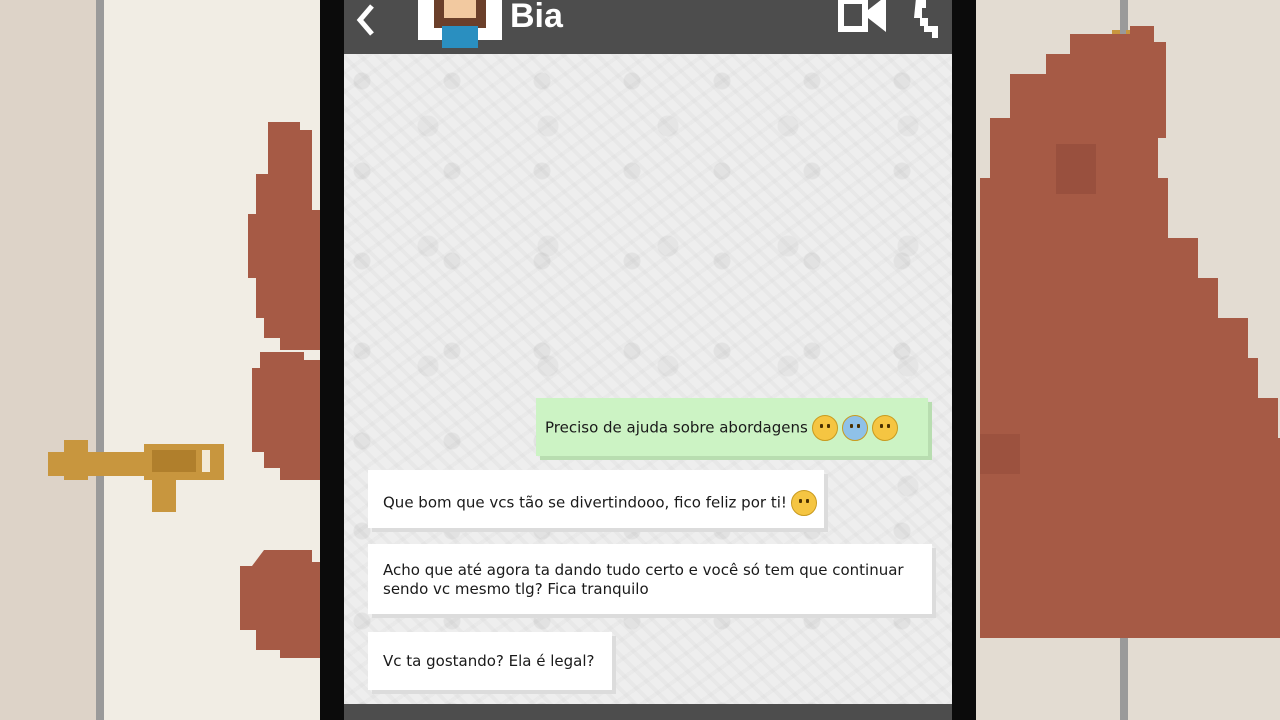 This screenshot has width=1280, height=720. I want to click on left-hand-fingers, so click(280, 390).